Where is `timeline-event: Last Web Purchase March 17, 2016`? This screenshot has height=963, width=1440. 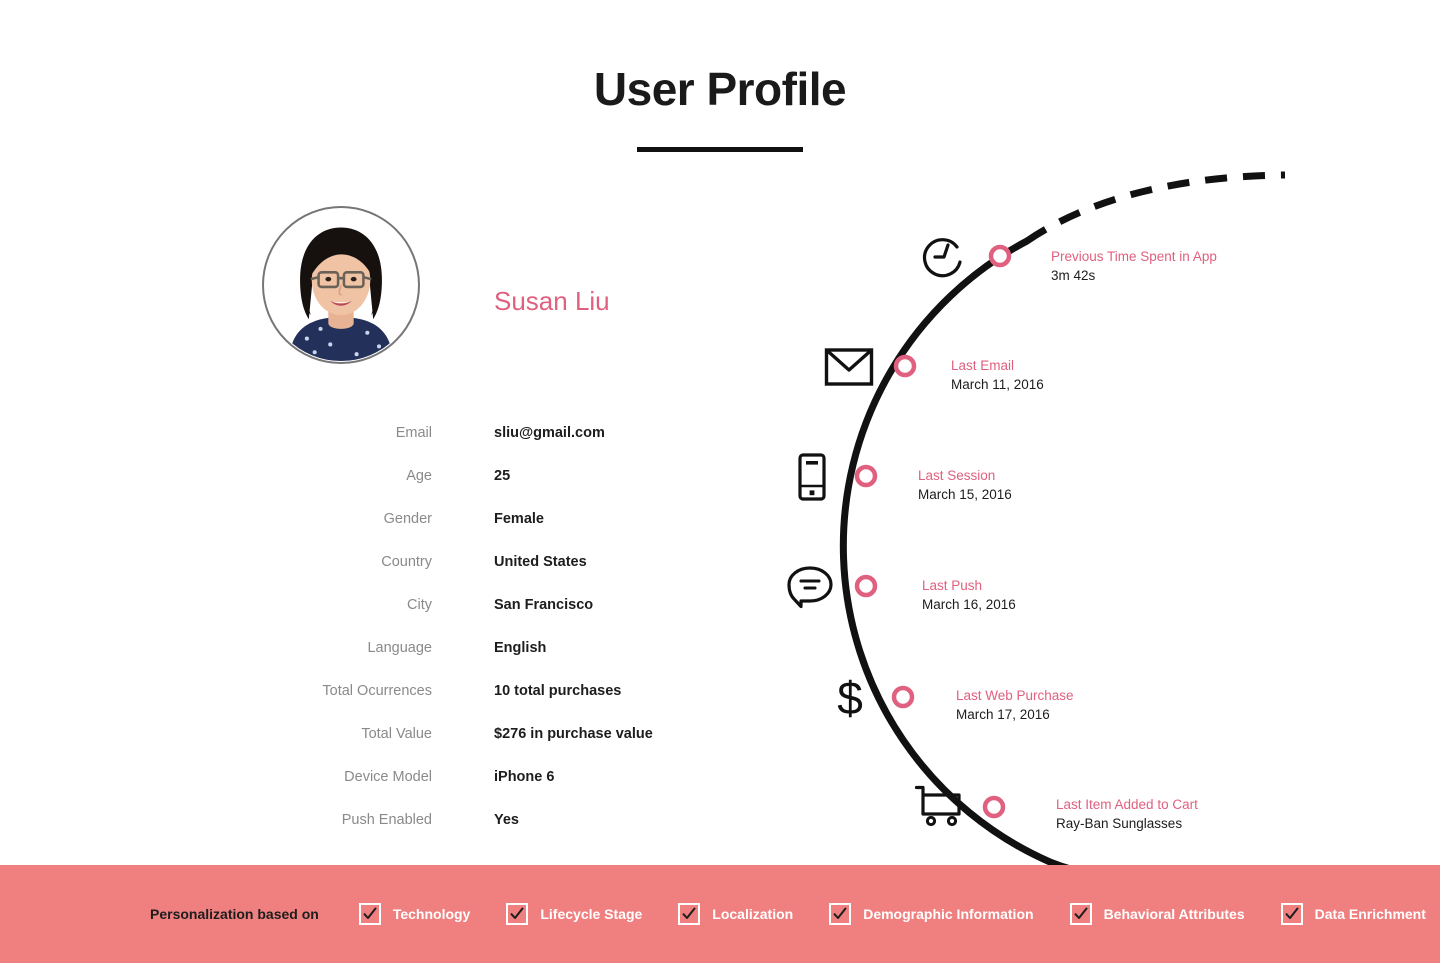
timeline-event: Last Web Purchase March 17, 2016 is located at coordinates (1015, 705).